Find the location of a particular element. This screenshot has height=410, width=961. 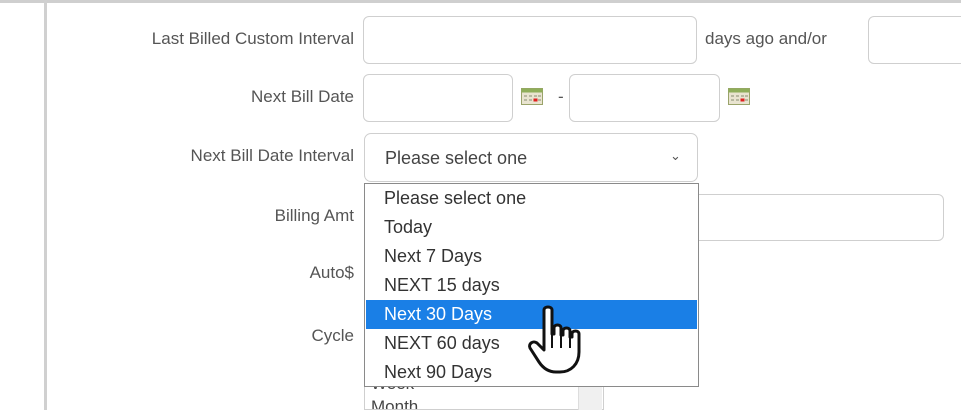

hand-pointer-cursor-icon is located at coordinates (554, 339).